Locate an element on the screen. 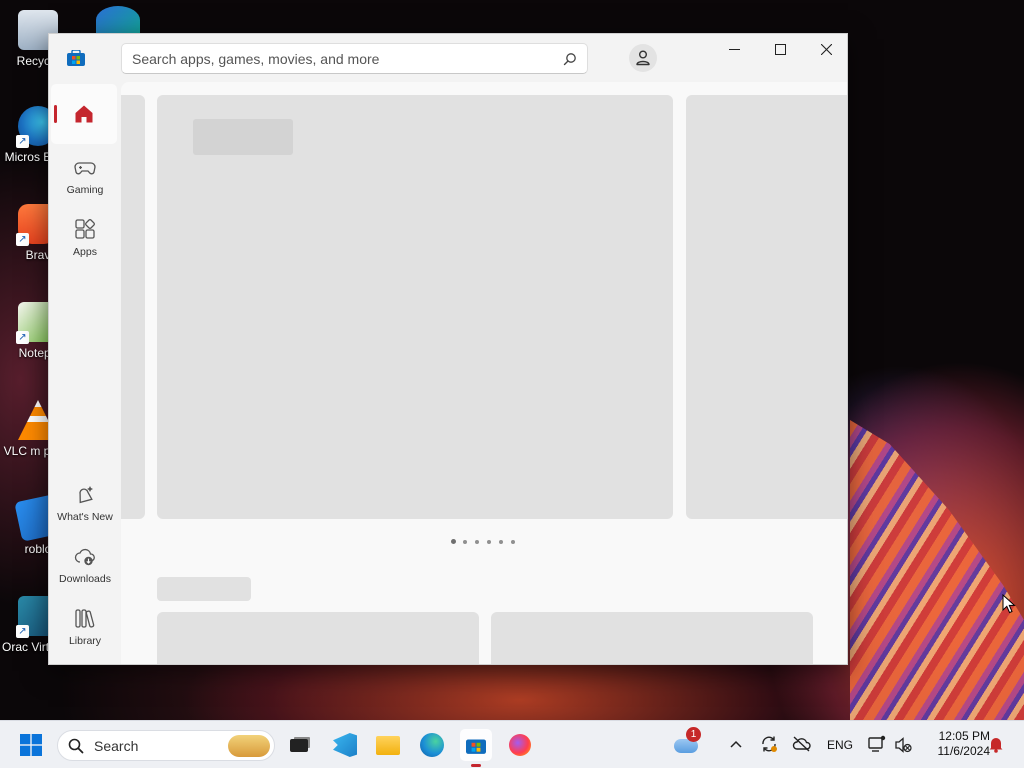 The image size is (1024, 768). taskbar-visual-studio-code is located at coordinates (345, 745).